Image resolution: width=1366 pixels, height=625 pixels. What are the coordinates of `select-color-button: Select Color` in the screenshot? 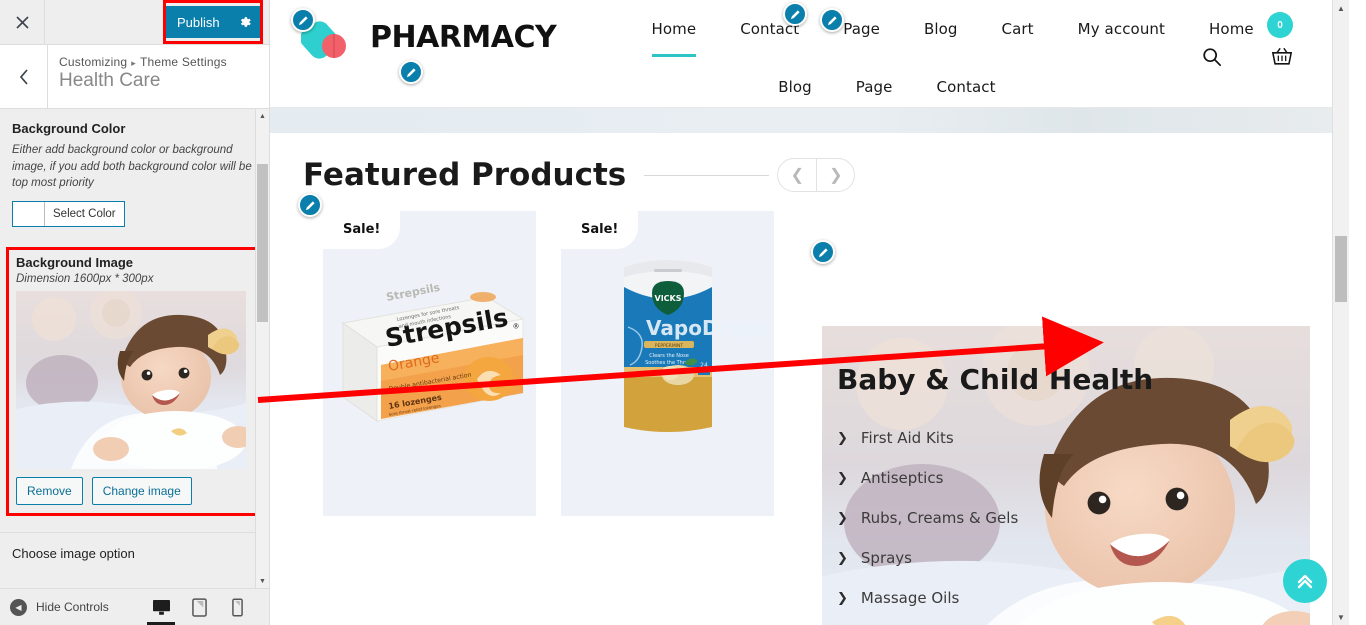 It's located at (68, 214).